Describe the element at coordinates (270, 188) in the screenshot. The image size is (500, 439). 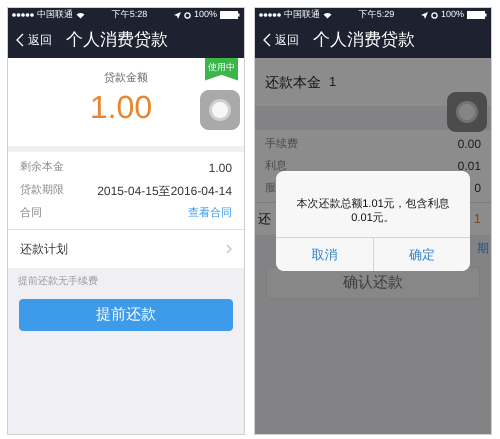
I see `fee-label: 服` at that location.